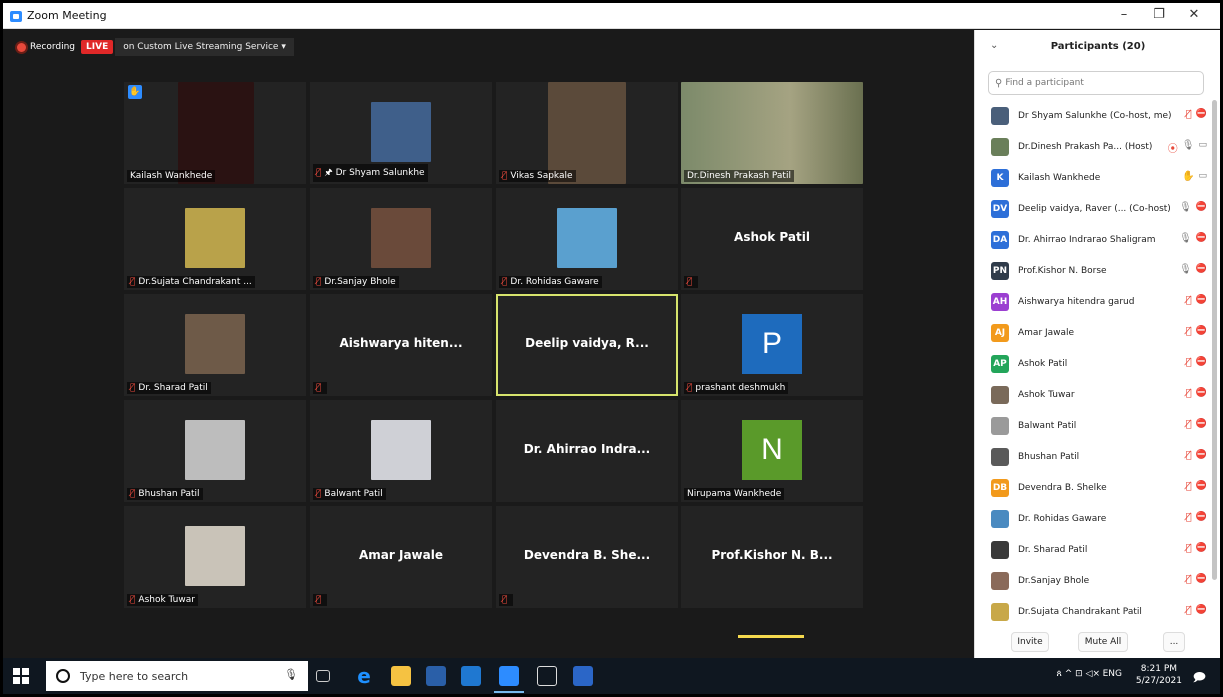  Describe the element at coordinates (1094, 611) in the screenshot. I see `participant-row: Dr.Sujata Chandrakant Patil 🎙̸ ⛔` at that location.